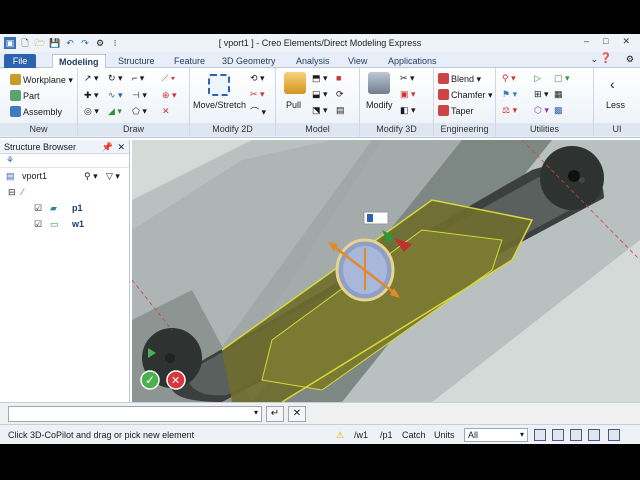 This screenshot has height=480, width=640. I want to click on group-new: Workplane ▾ Part Assembly New, so click(39, 103).